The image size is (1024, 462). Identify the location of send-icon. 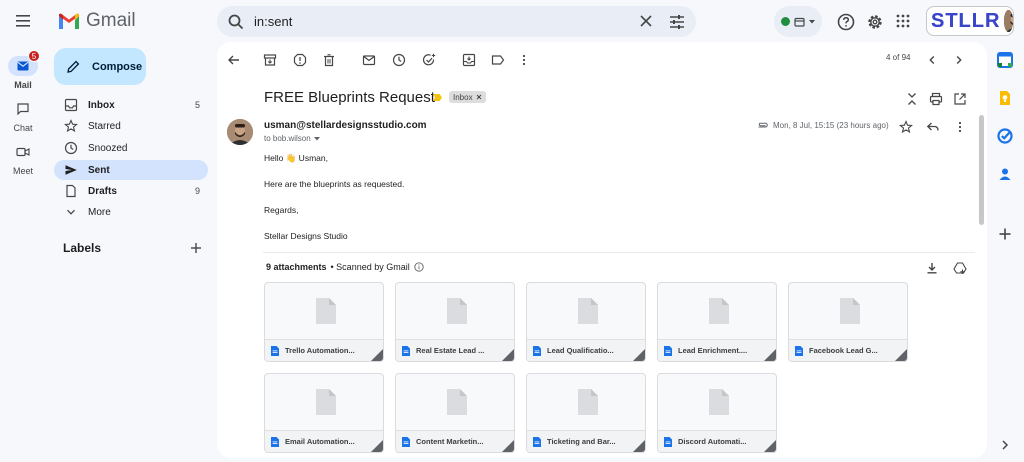
(71, 170).